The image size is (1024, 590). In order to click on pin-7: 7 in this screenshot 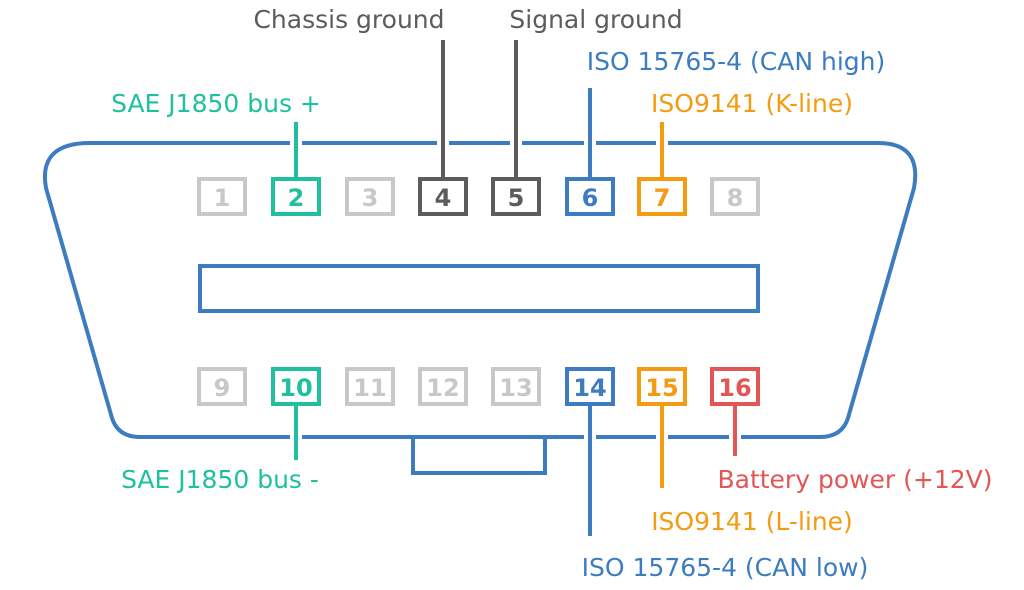, I will do `click(662, 196)`.